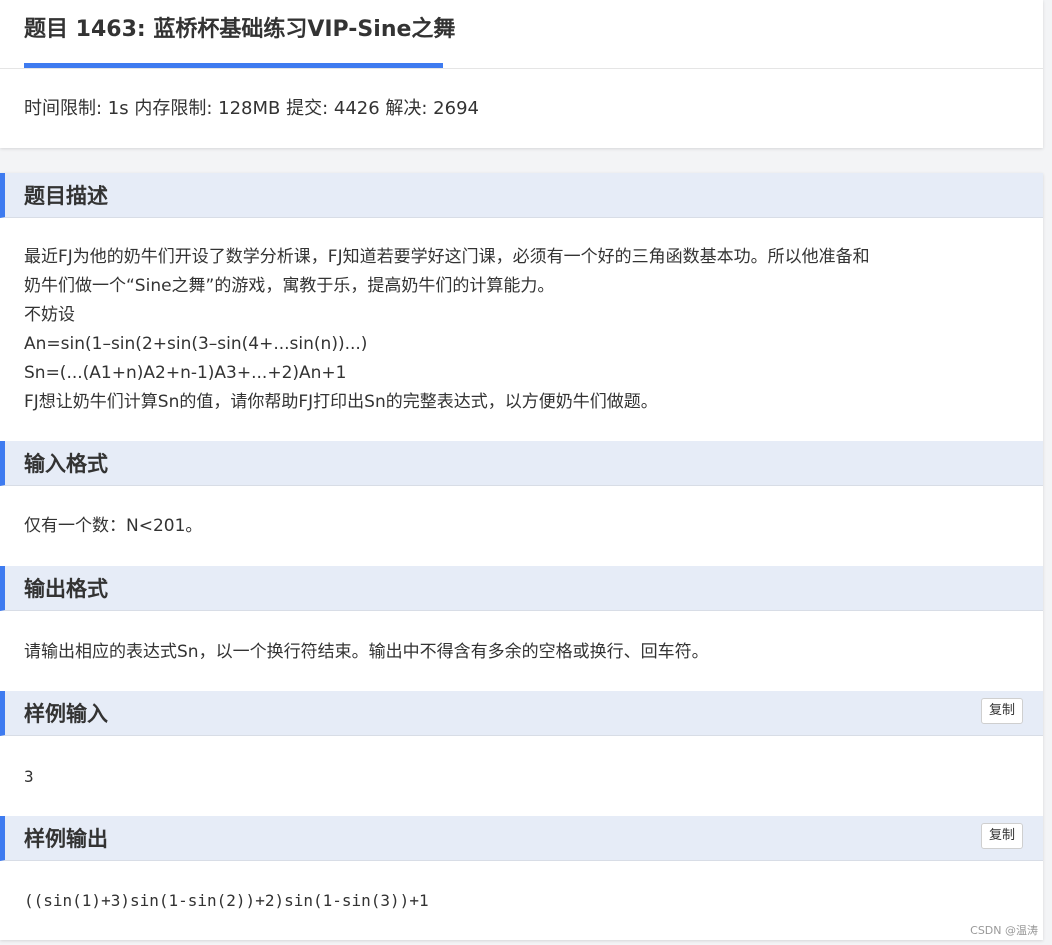 The width and height of the screenshot is (1052, 945). Describe the element at coordinates (240, 29) in the screenshot. I see `problem-title: 题目 1463: 蓝桥杯基础练习VIP-Sine之舞` at that location.